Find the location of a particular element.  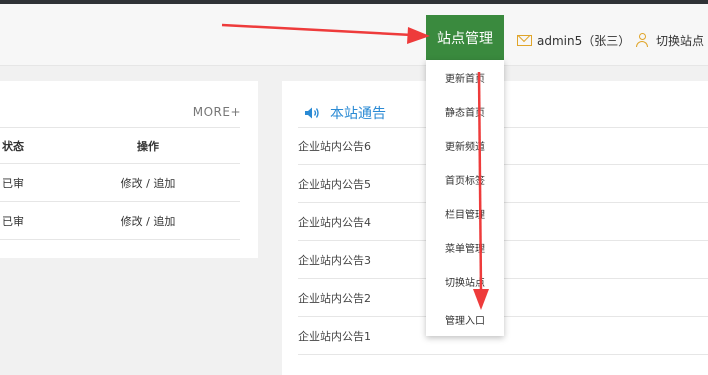

switch-site-link: 切换站点 is located at coordinates (670, 40).